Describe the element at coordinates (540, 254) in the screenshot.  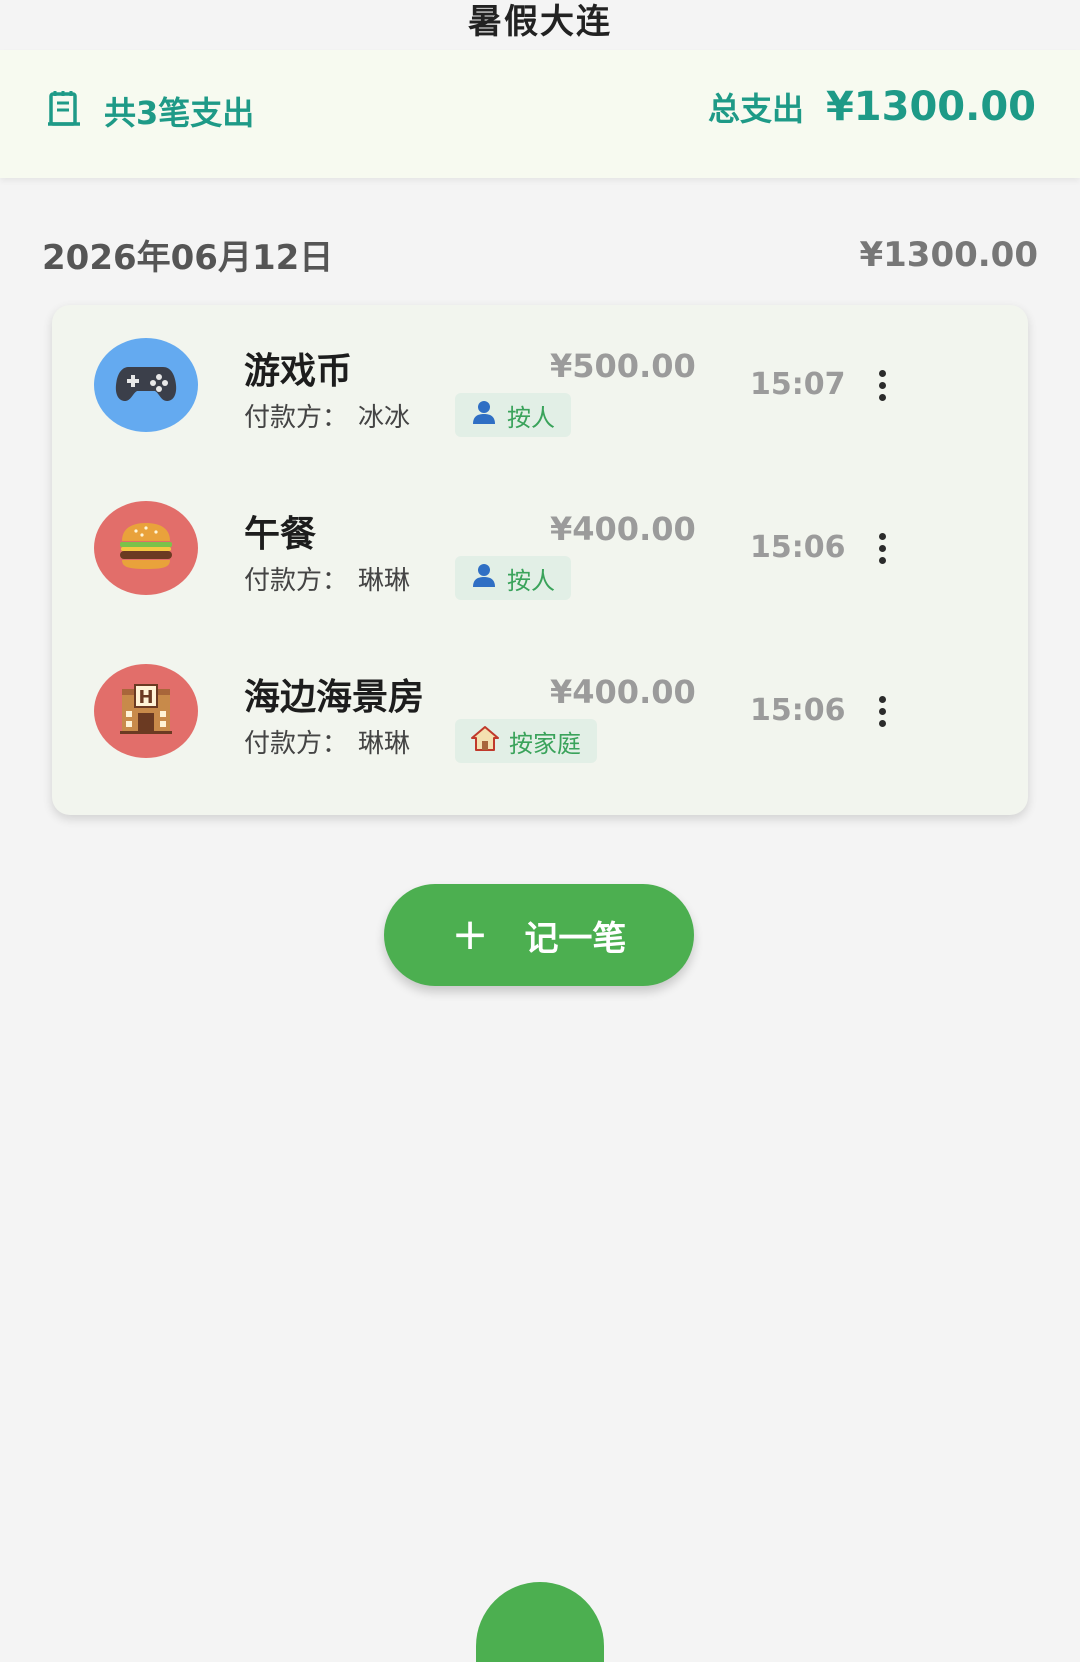
I see `date-group-header: 2026年06月12日 ¥1300.00` at that location.